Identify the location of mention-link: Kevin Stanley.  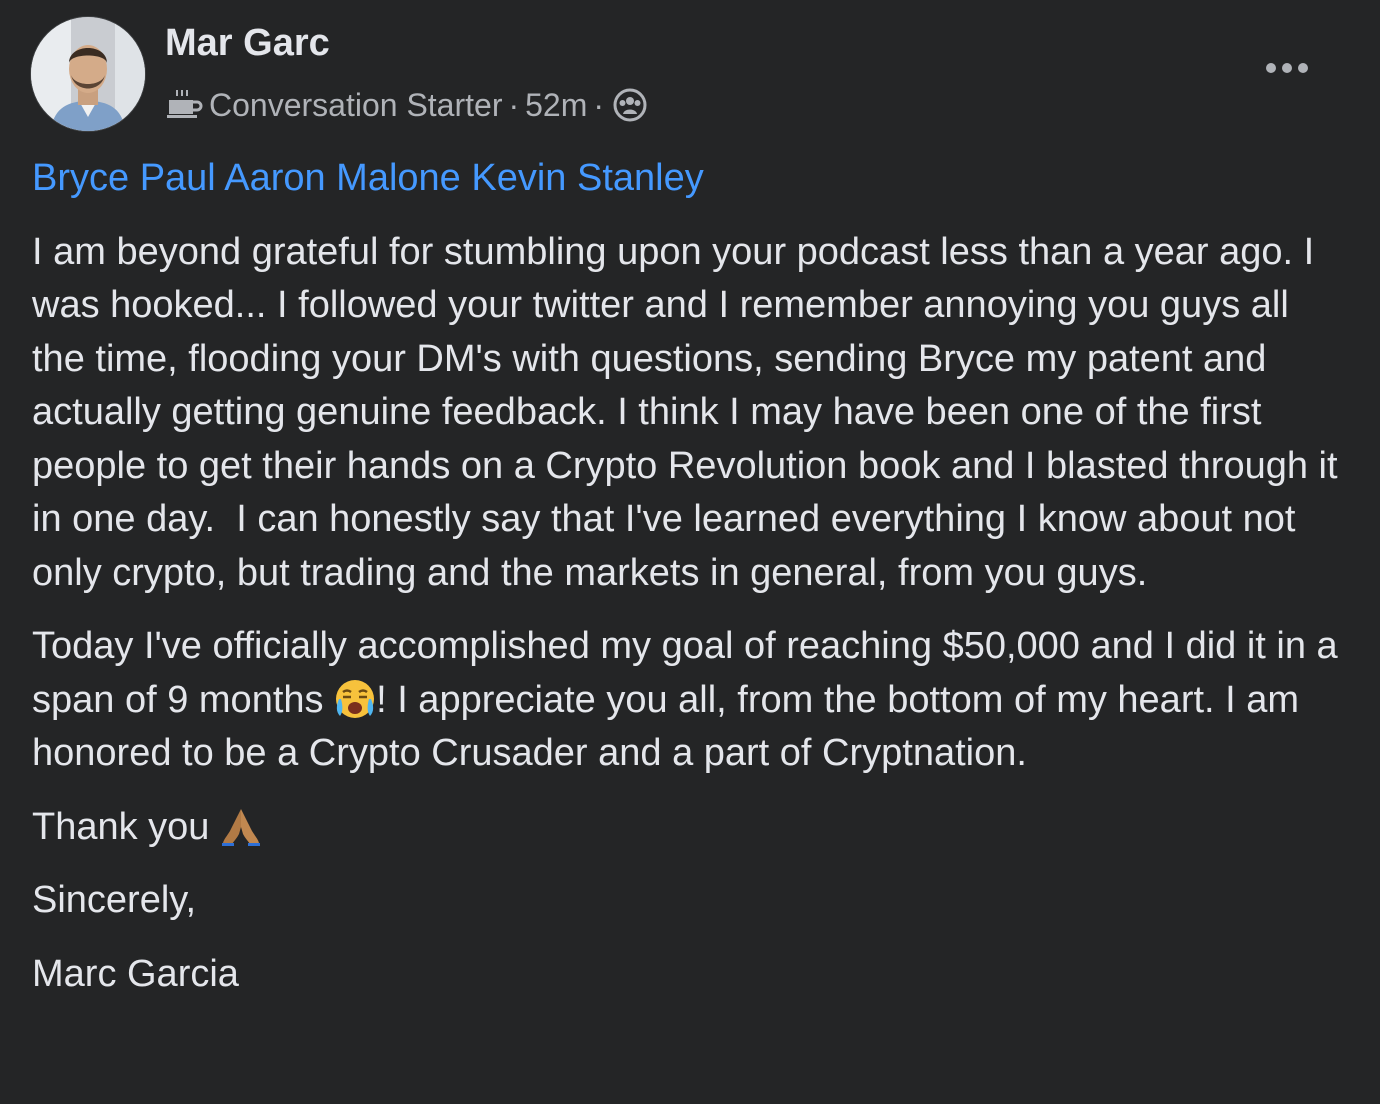
(587, 178).